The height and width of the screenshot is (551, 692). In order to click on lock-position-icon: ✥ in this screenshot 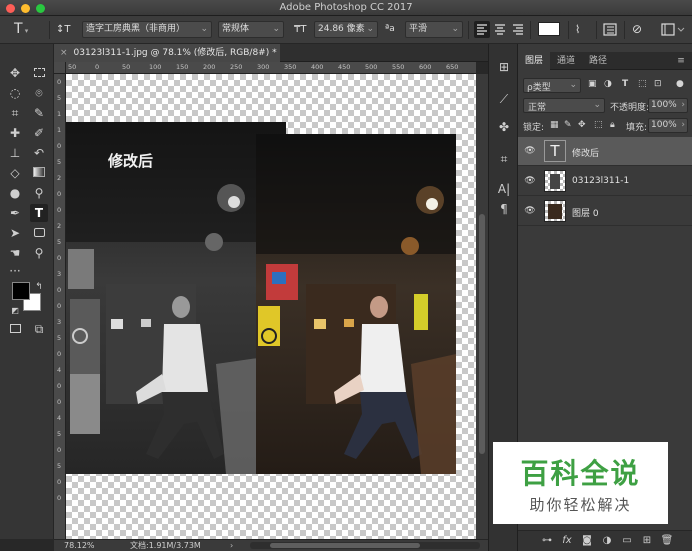, I will do `click(582, 125)`.